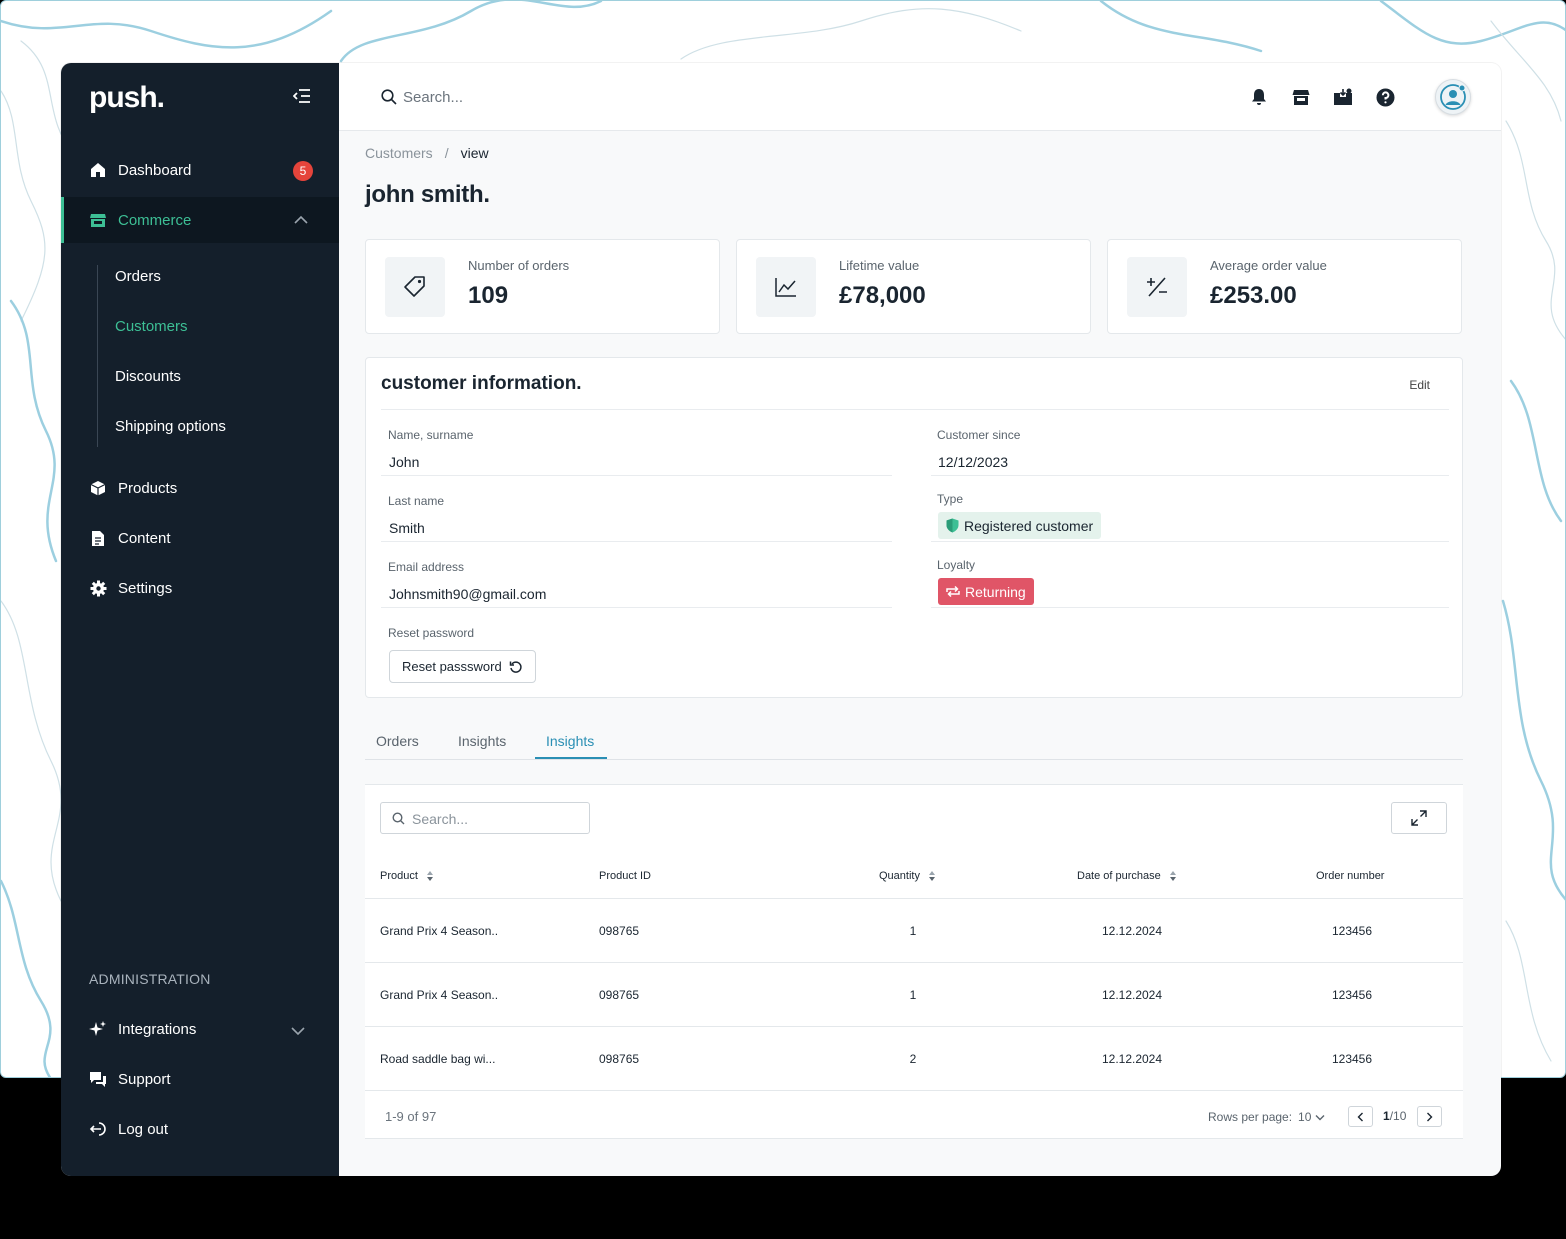 This screenshot has width=1566, height=1239. I want to click on chat-icon, so click(98, 1079).